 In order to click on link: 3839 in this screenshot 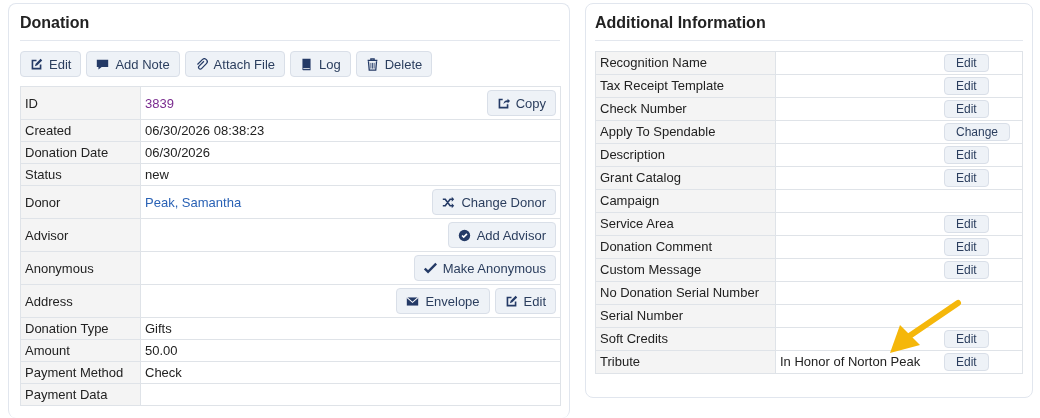, I will do `click(159, 103)`.